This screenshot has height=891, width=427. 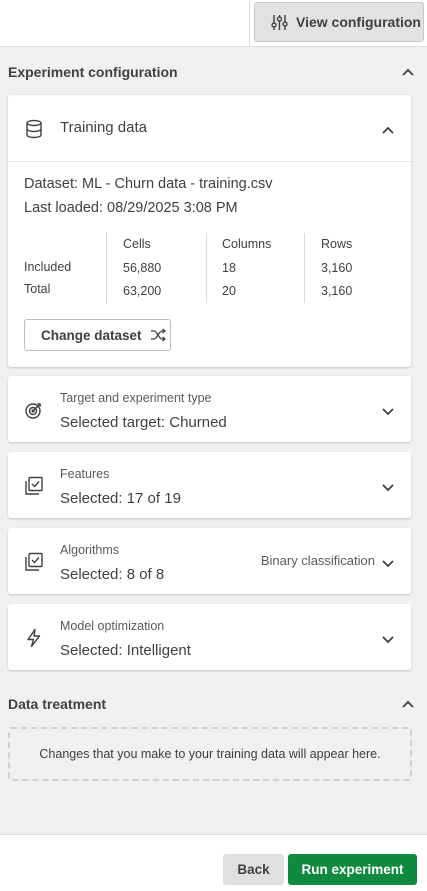 I want to click on target-icon, so click(x=34, y=410).